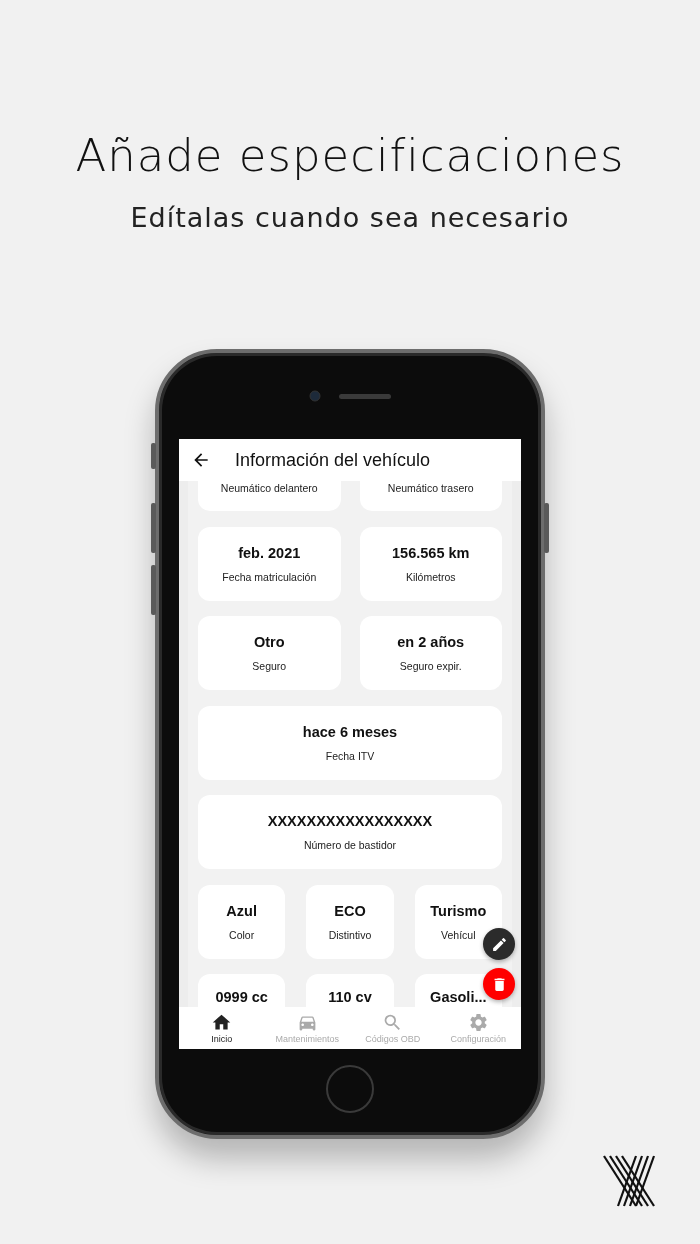  I want to click on nav-tab: Códigos OBD, so click(393, 1028).